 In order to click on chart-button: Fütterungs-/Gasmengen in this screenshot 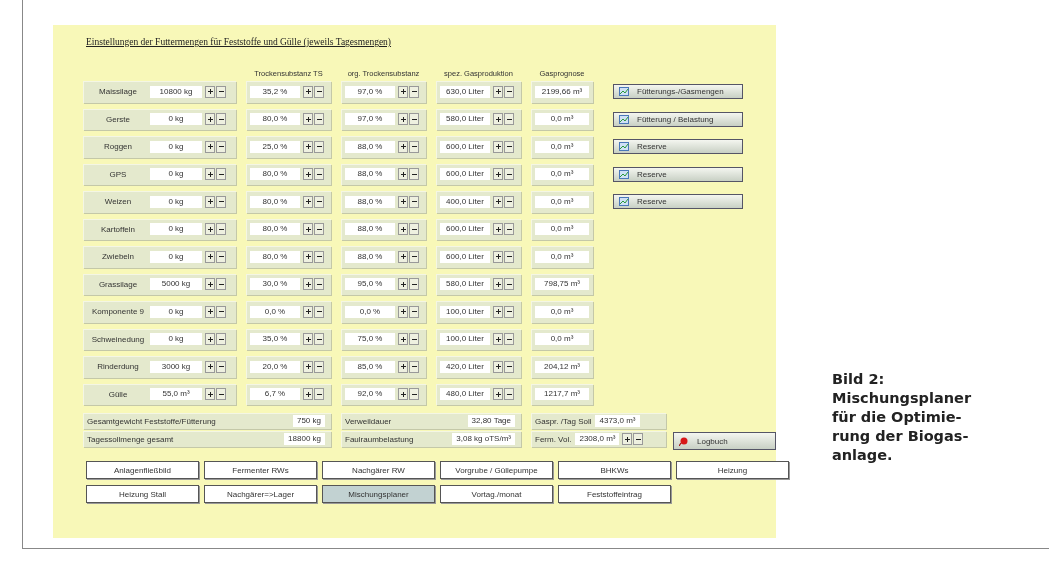, I will do `click(678, 92)`.